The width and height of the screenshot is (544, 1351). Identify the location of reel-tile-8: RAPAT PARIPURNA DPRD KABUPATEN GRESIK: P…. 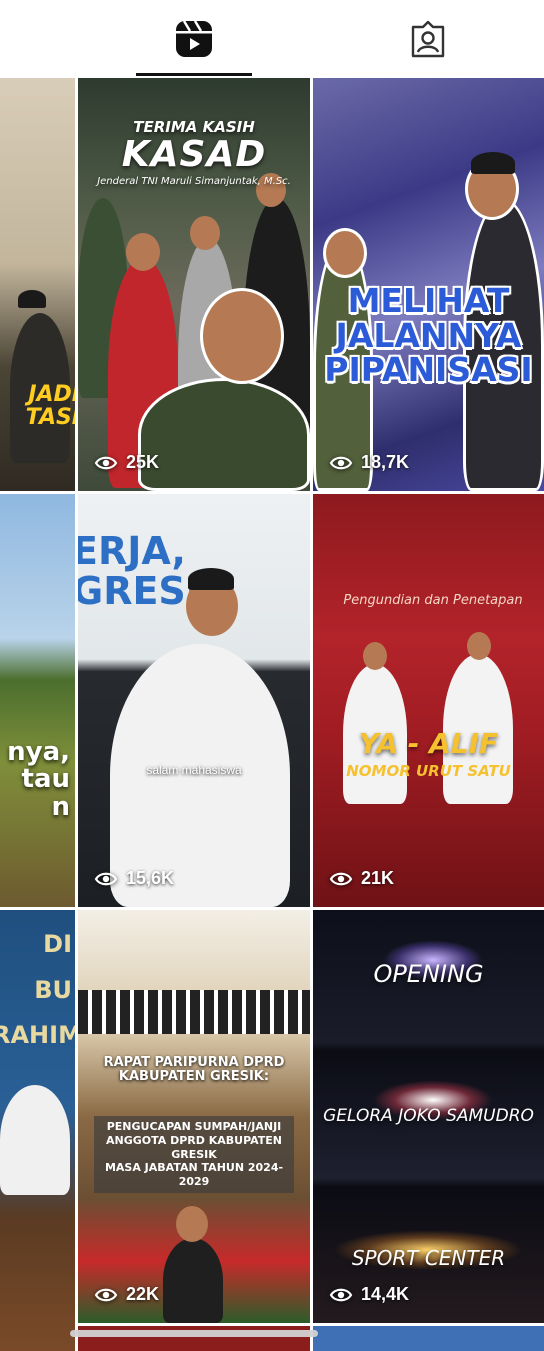
(194, 1116).